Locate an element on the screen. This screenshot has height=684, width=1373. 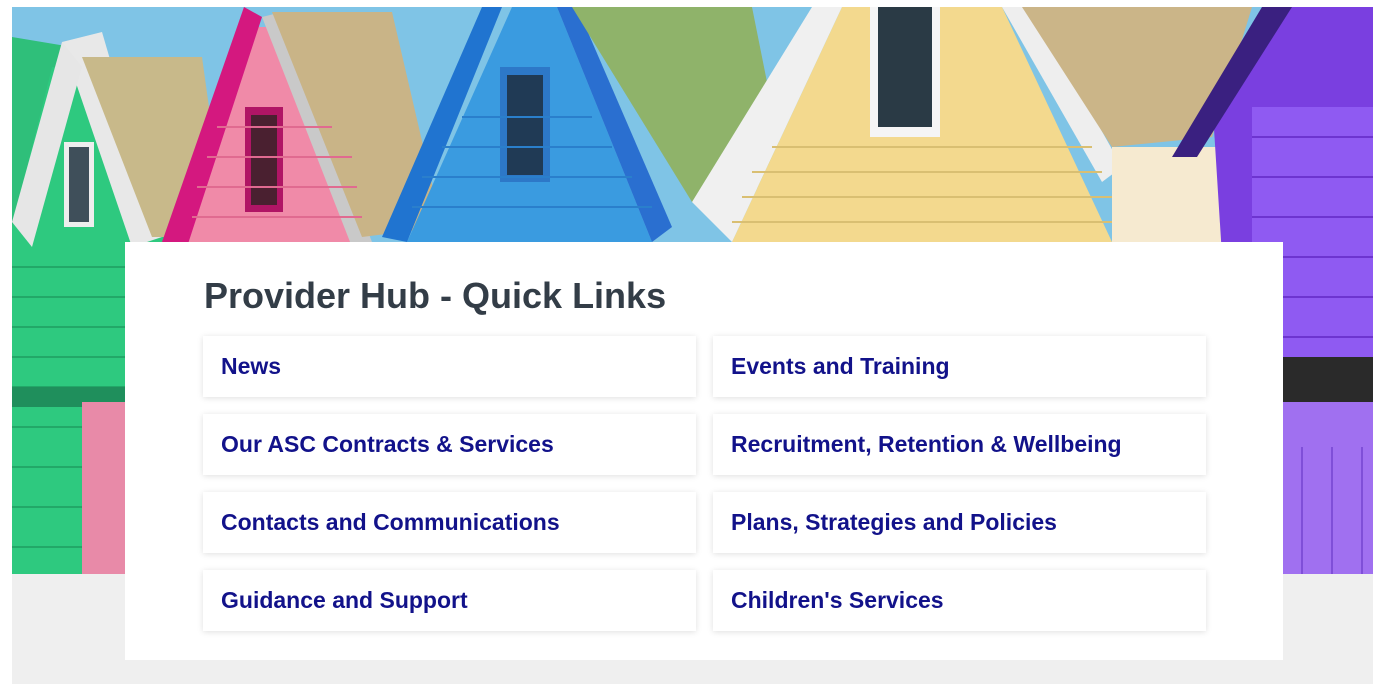
link-recruitment-retention-wellbeing: Recruitment, Retention & Wellbeing is located at coordinates (959, 444).